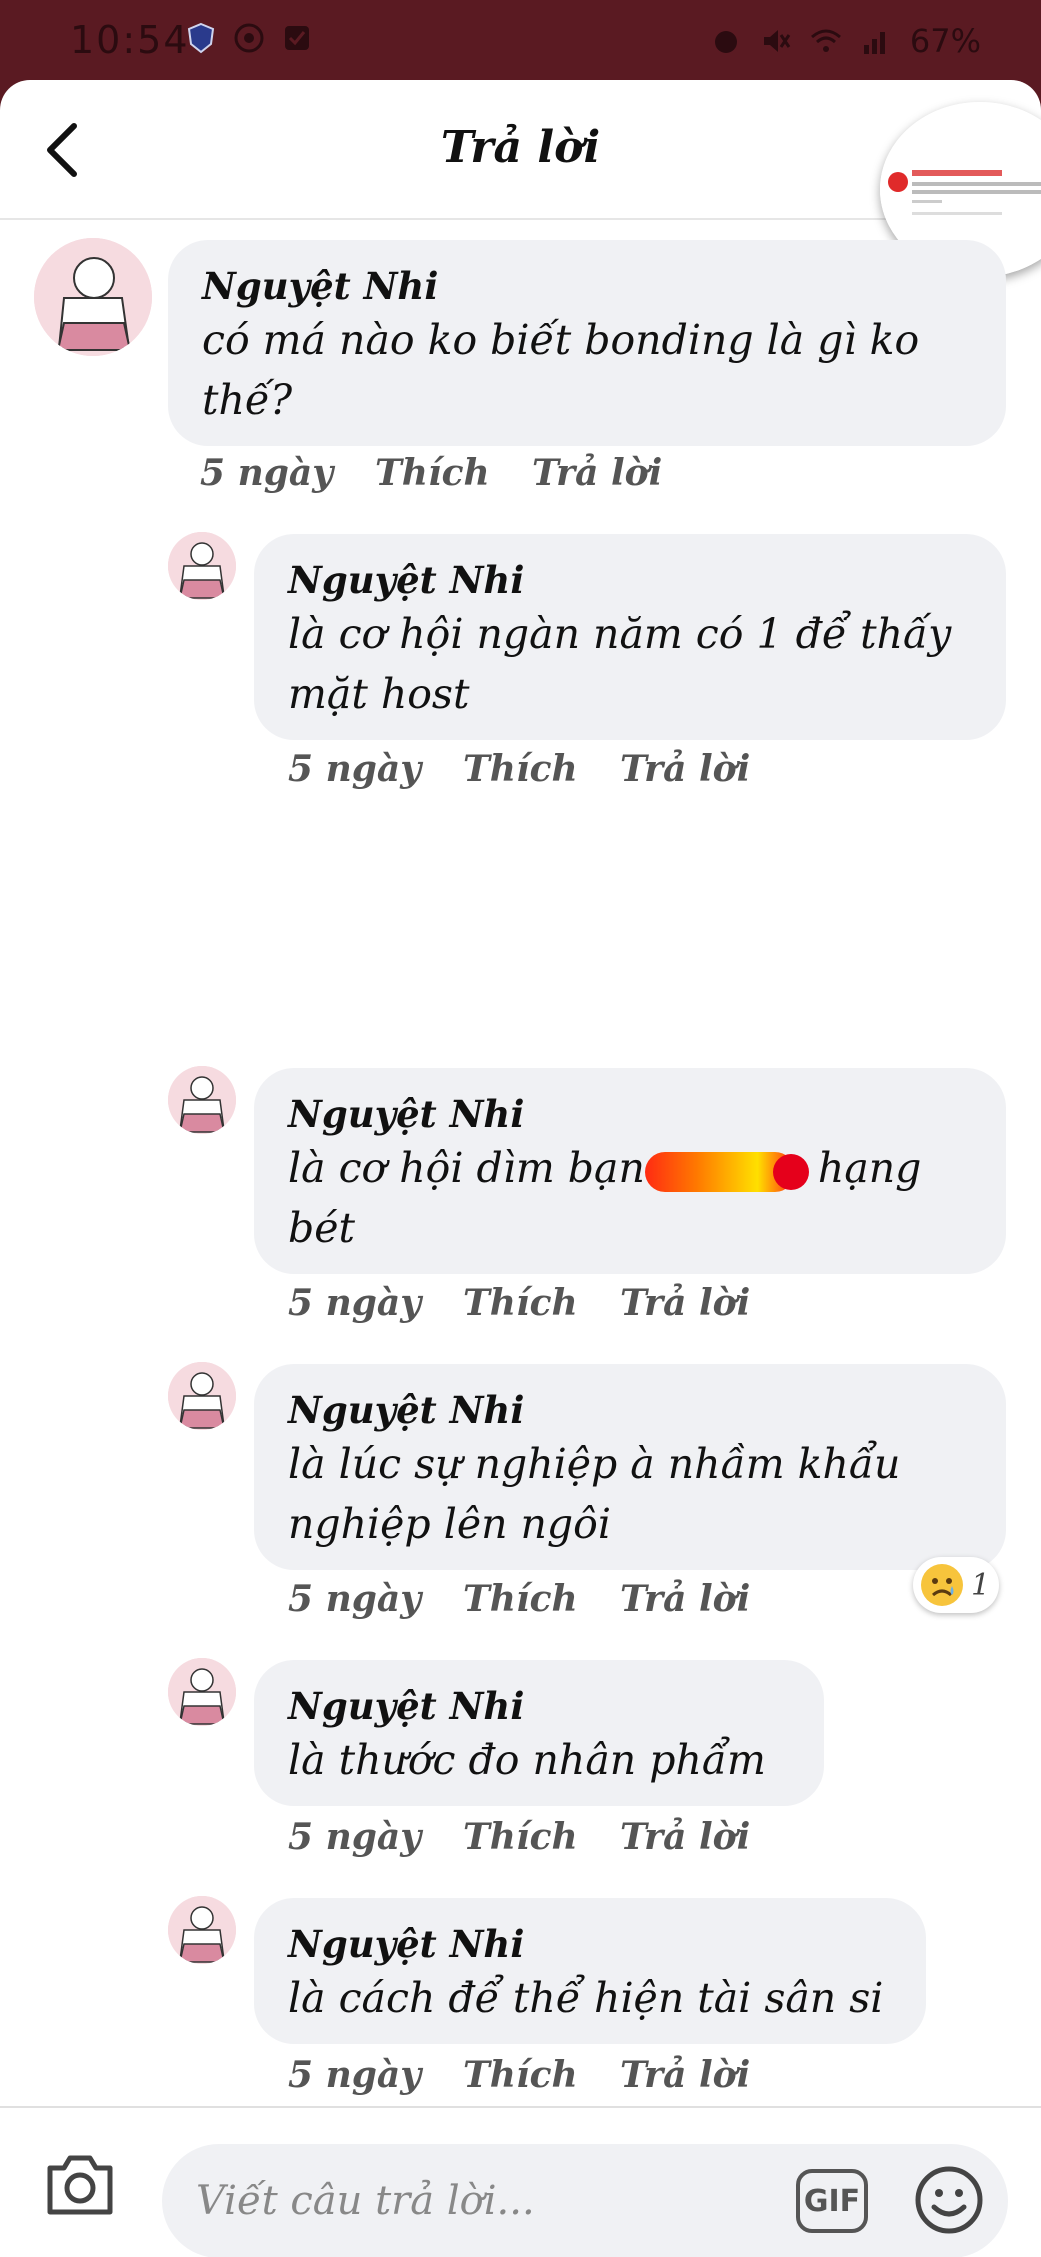 Image resolution: width=1041 pixels, height=2257 pixels. I want to click on comment-text-part: hạng, so click(869, 1168).